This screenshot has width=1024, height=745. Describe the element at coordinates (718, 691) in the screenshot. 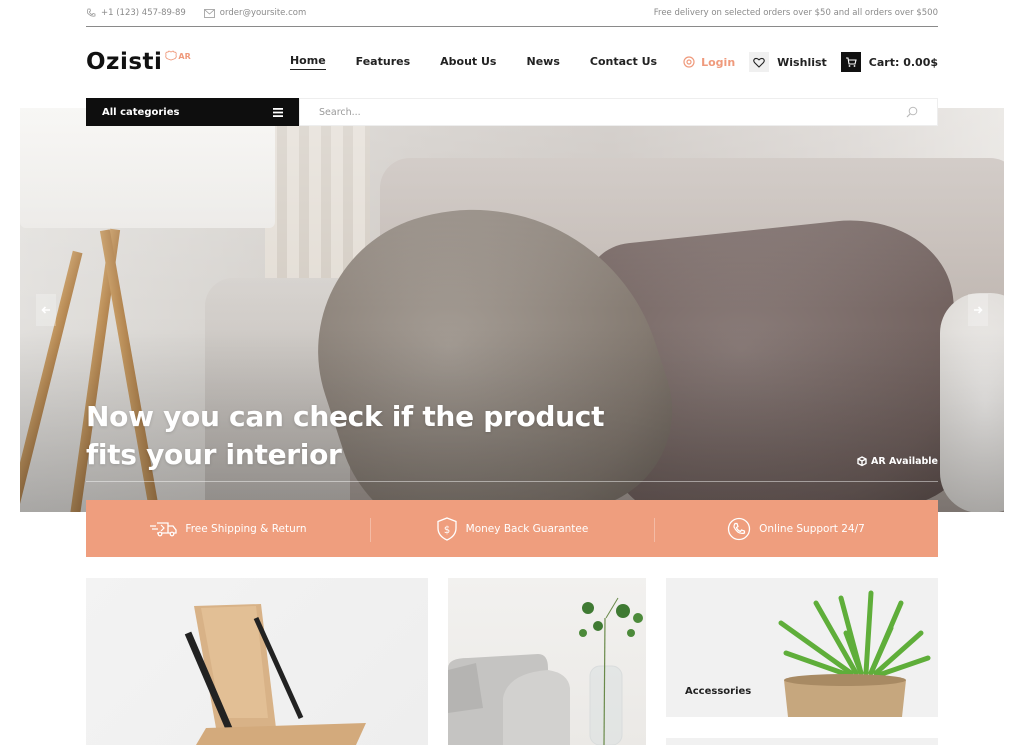

I see `accessories-label: Accessories` at that location.